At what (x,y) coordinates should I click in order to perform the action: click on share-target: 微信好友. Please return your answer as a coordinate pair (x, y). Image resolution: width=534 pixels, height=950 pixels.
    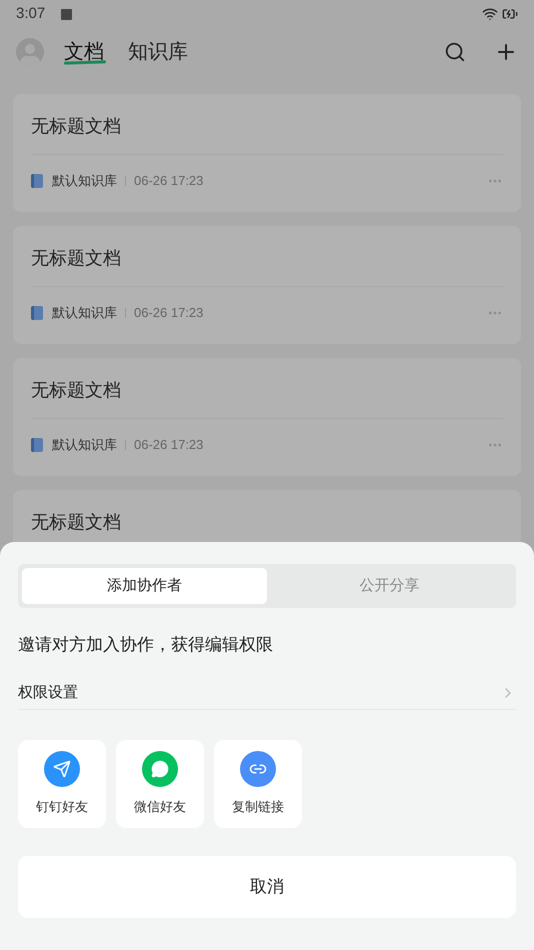
    Looking at the image, I should click on (160, 784).